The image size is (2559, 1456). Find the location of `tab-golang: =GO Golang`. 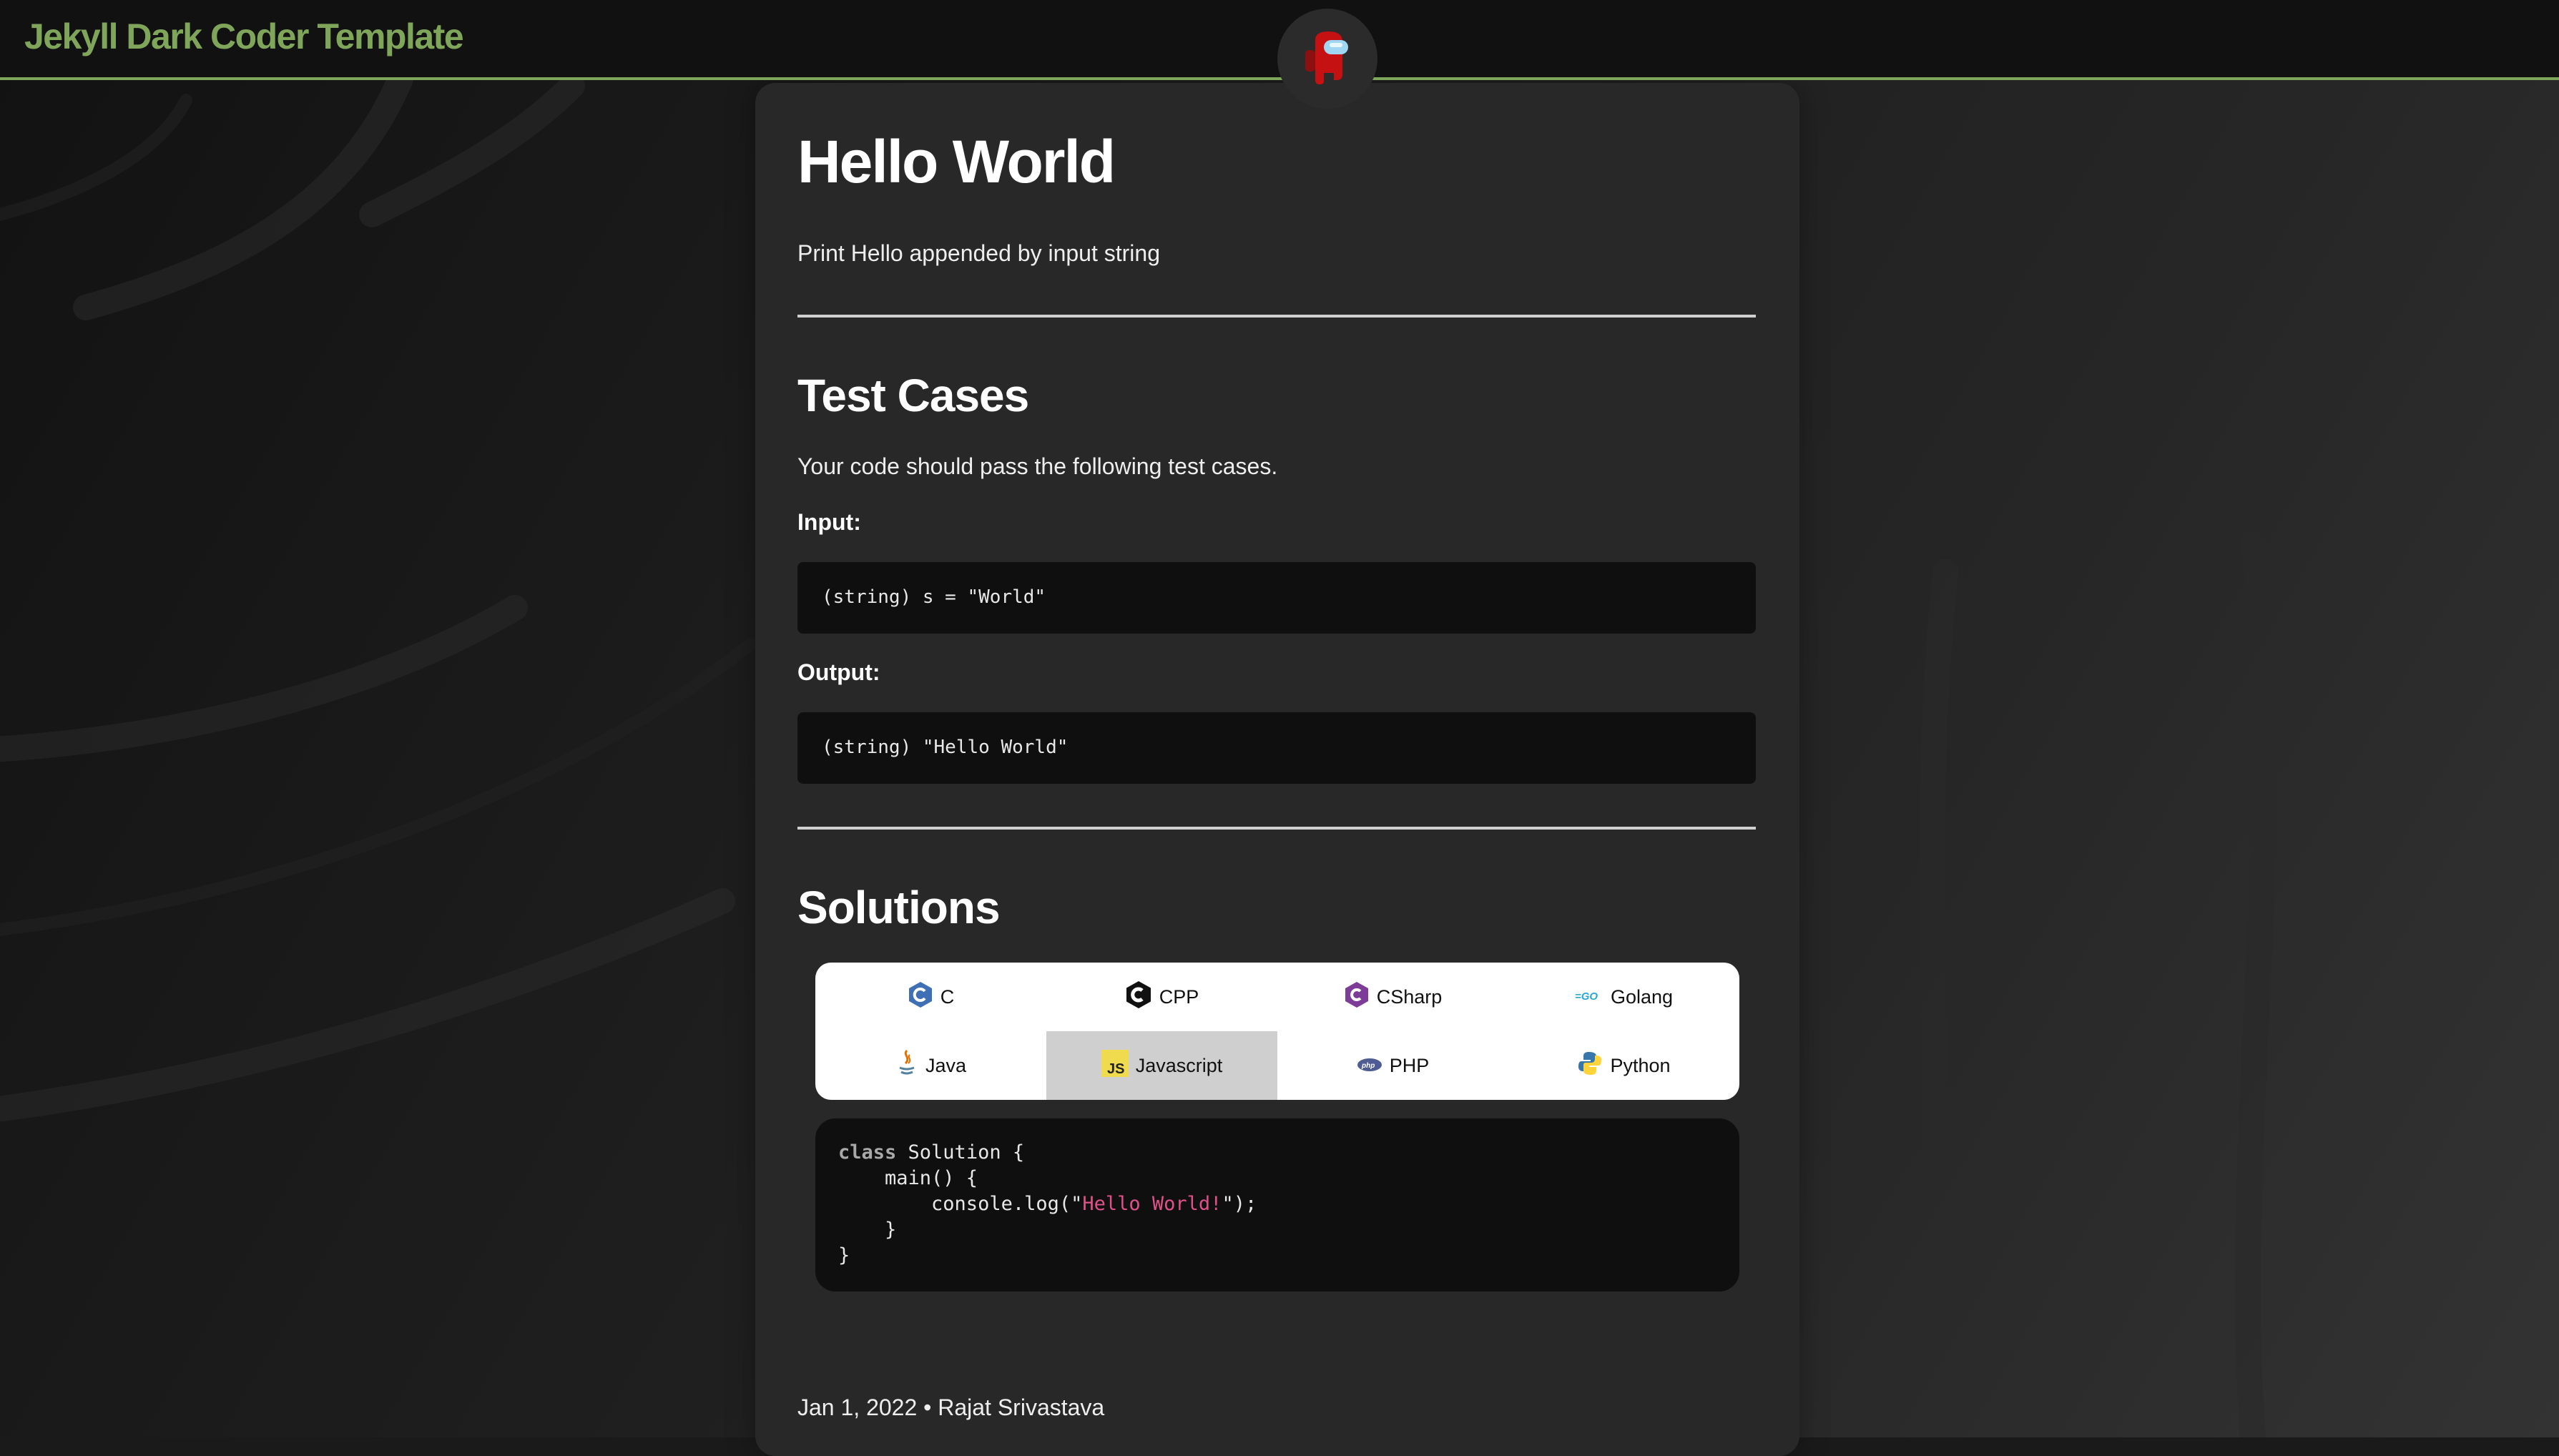

tab-golang: =GO Golang is located at coordinates (1623, 997).